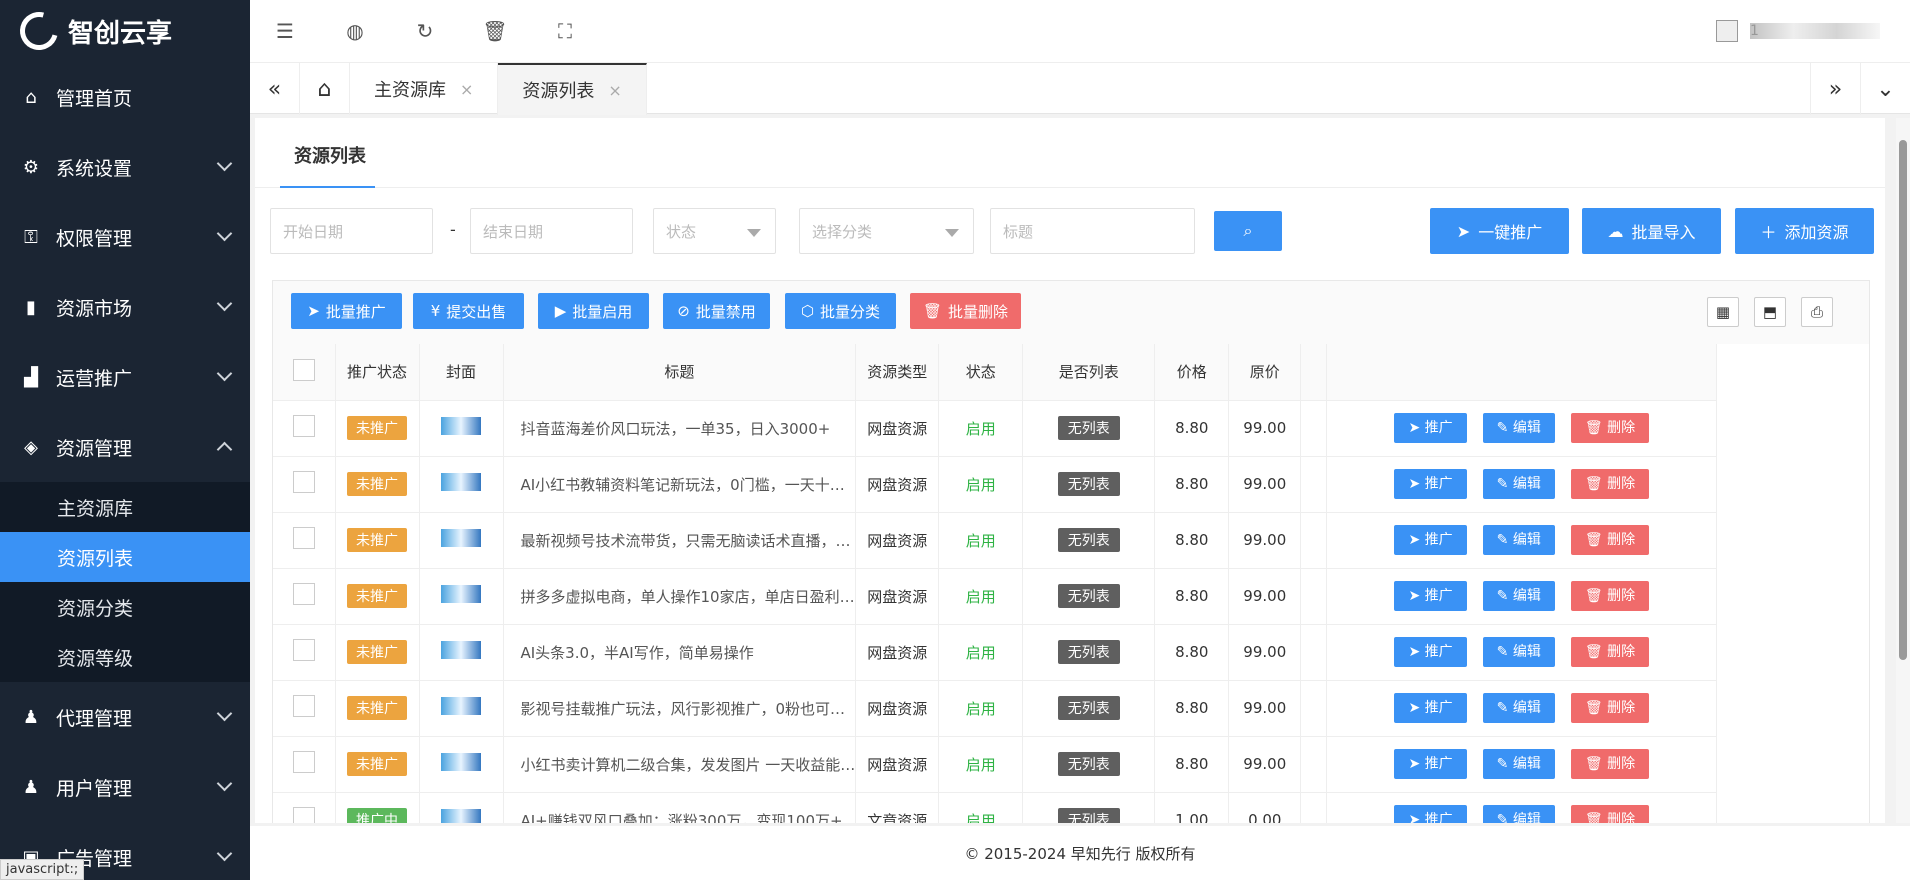  I want to click on search-button: ⌕, so click(1248, 231).